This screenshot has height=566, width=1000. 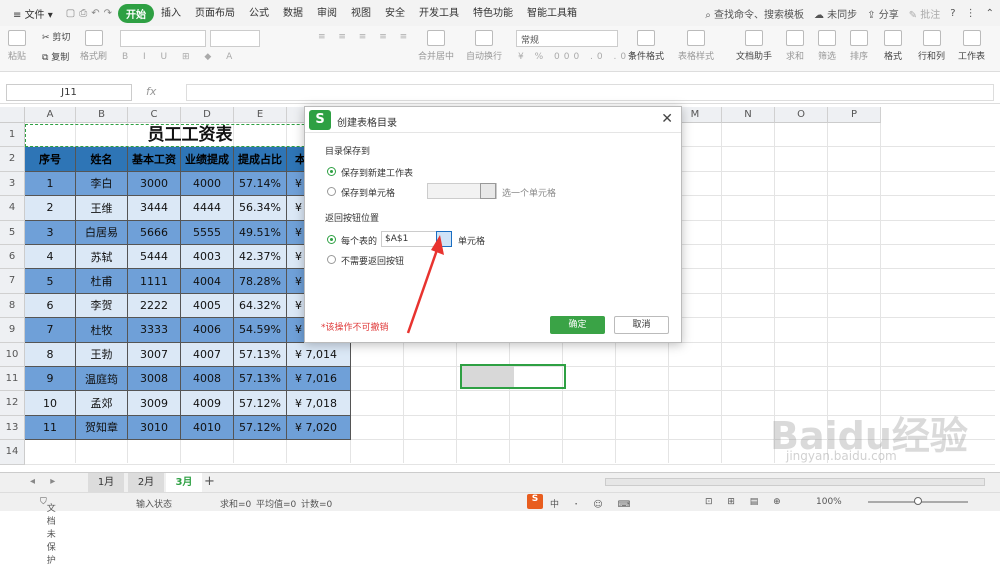 I want to click on share-button: ⇪ 分享, so click(x=883, y=13).